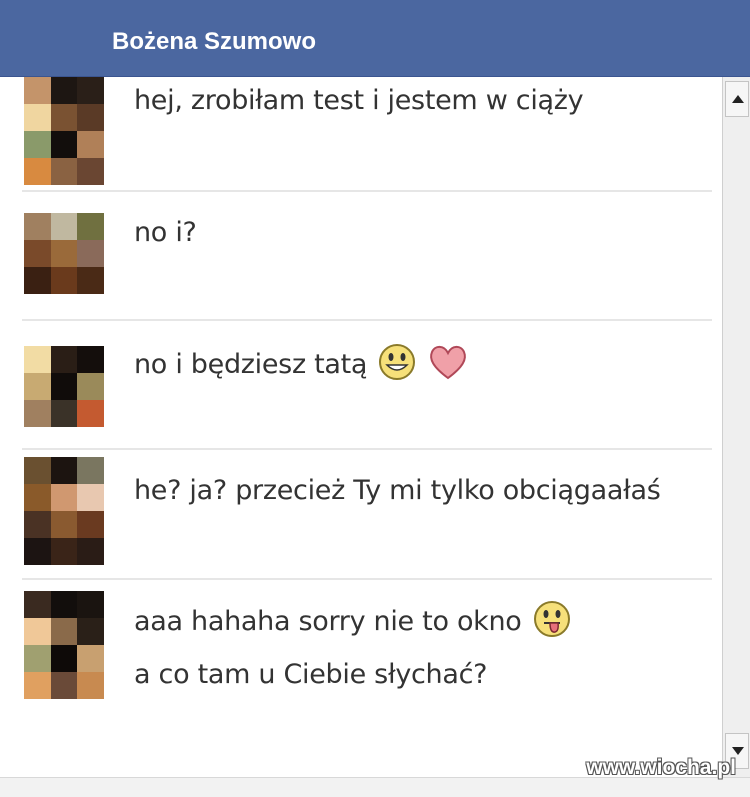 This screenshot has width=750, height=797. I want to click on smile-emoji-icon, so click(397, 365).